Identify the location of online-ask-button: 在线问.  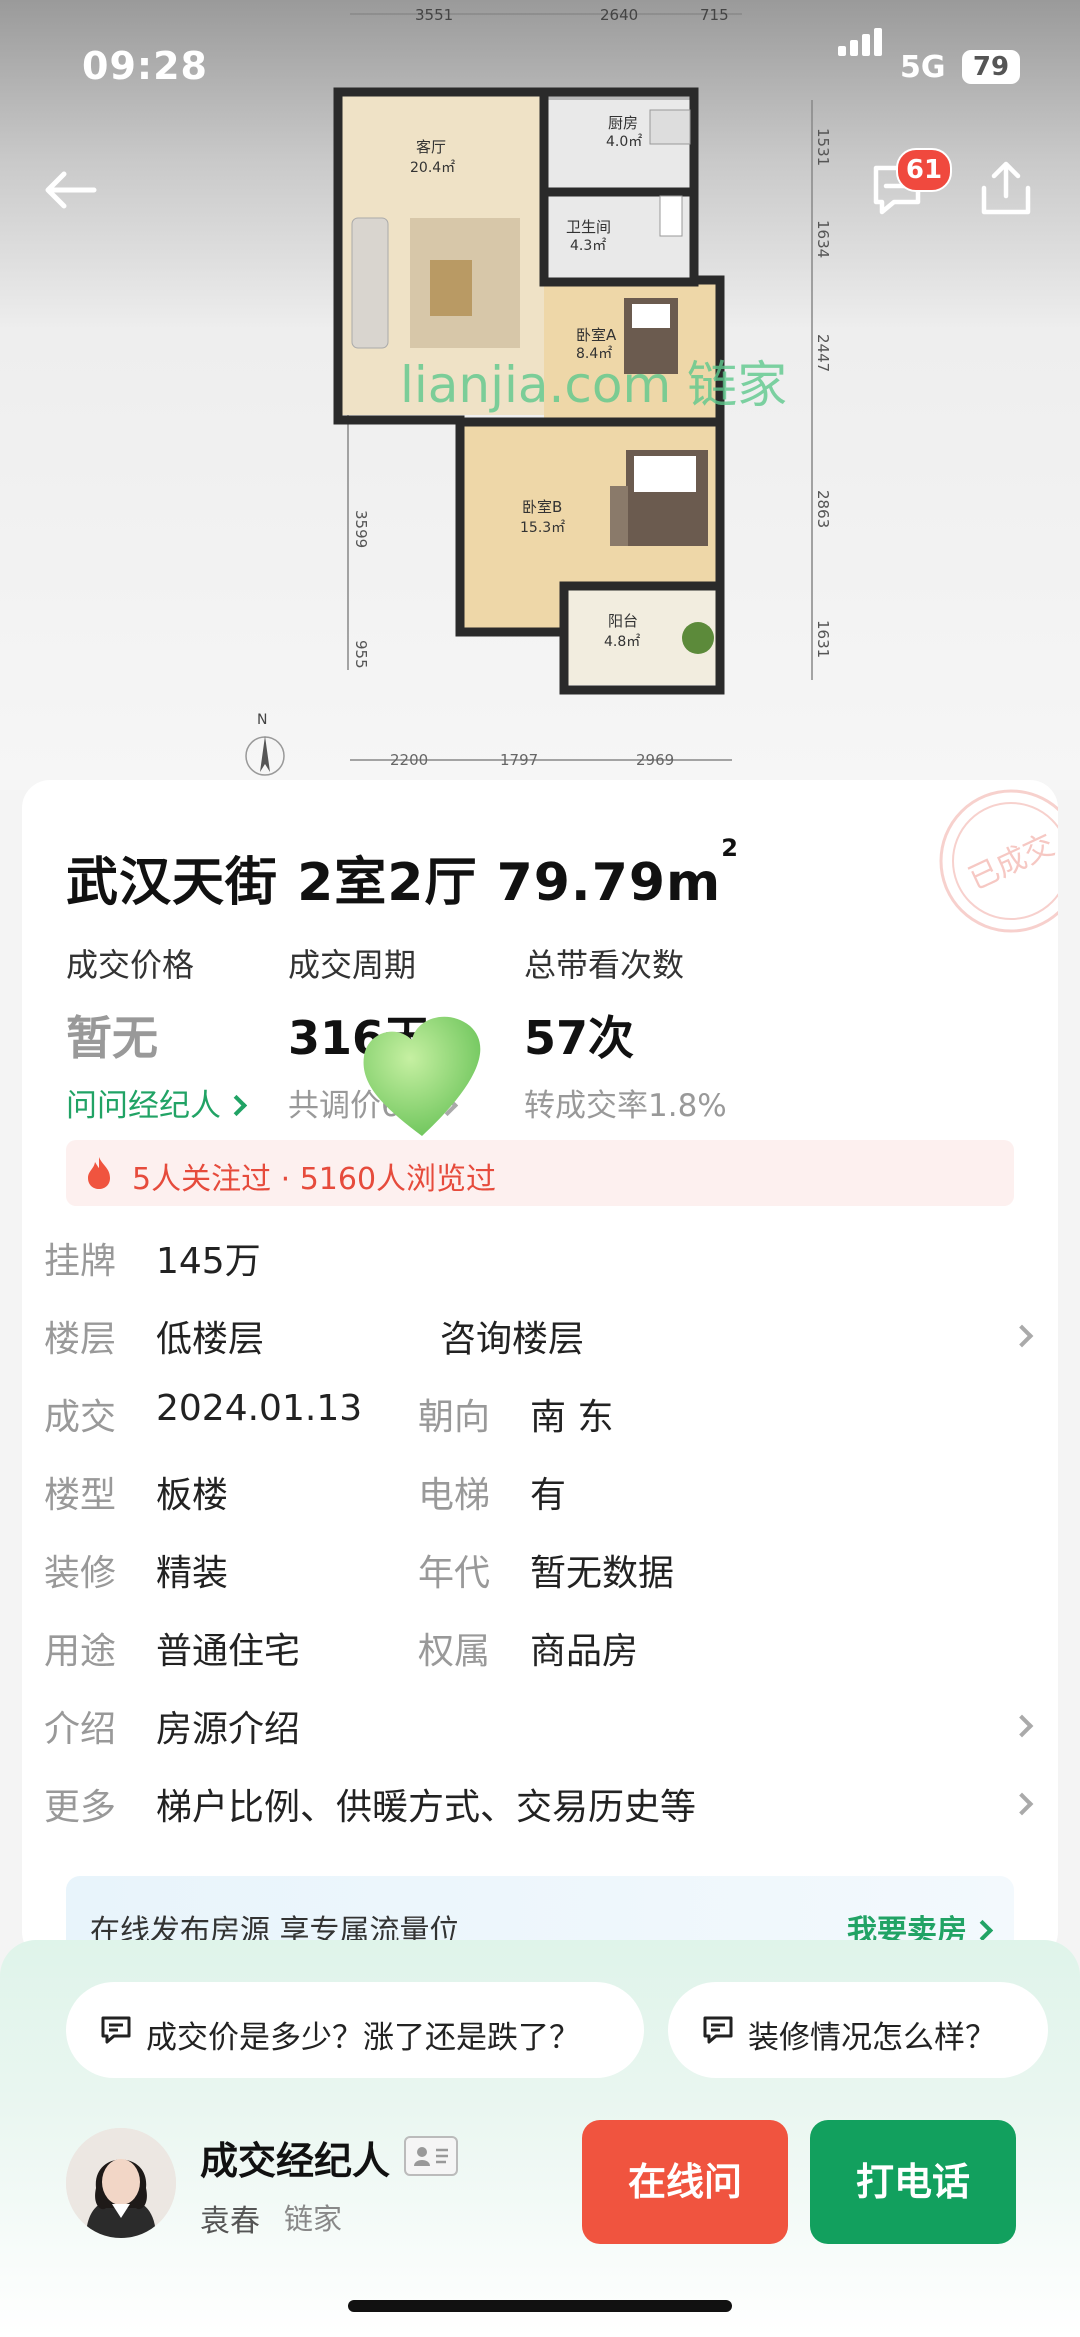
(685, 2182).